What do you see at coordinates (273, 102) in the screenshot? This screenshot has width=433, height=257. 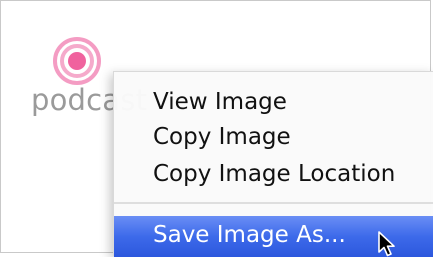 I see `menu-item-view-image: View Image` at bounding box center [273, 102].